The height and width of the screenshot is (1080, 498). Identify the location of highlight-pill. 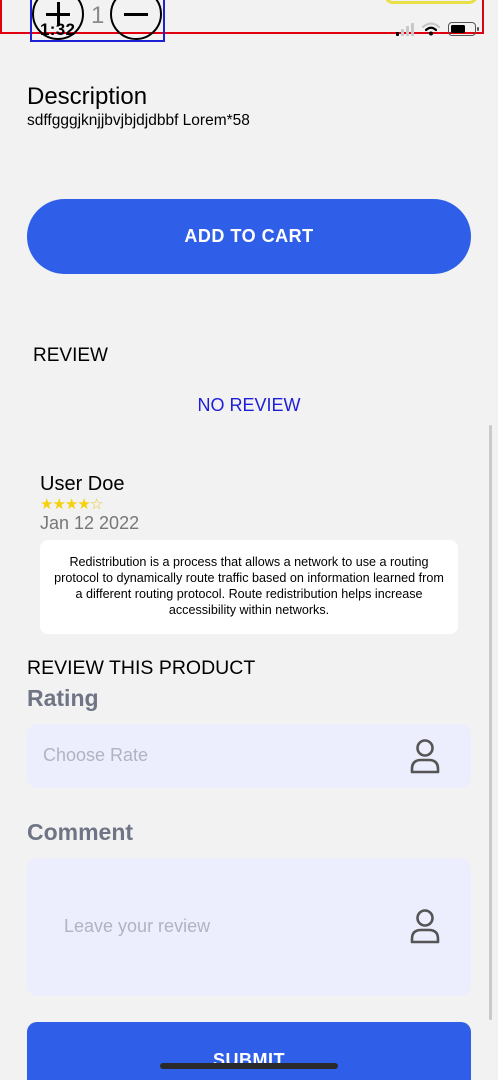
(431, 2).